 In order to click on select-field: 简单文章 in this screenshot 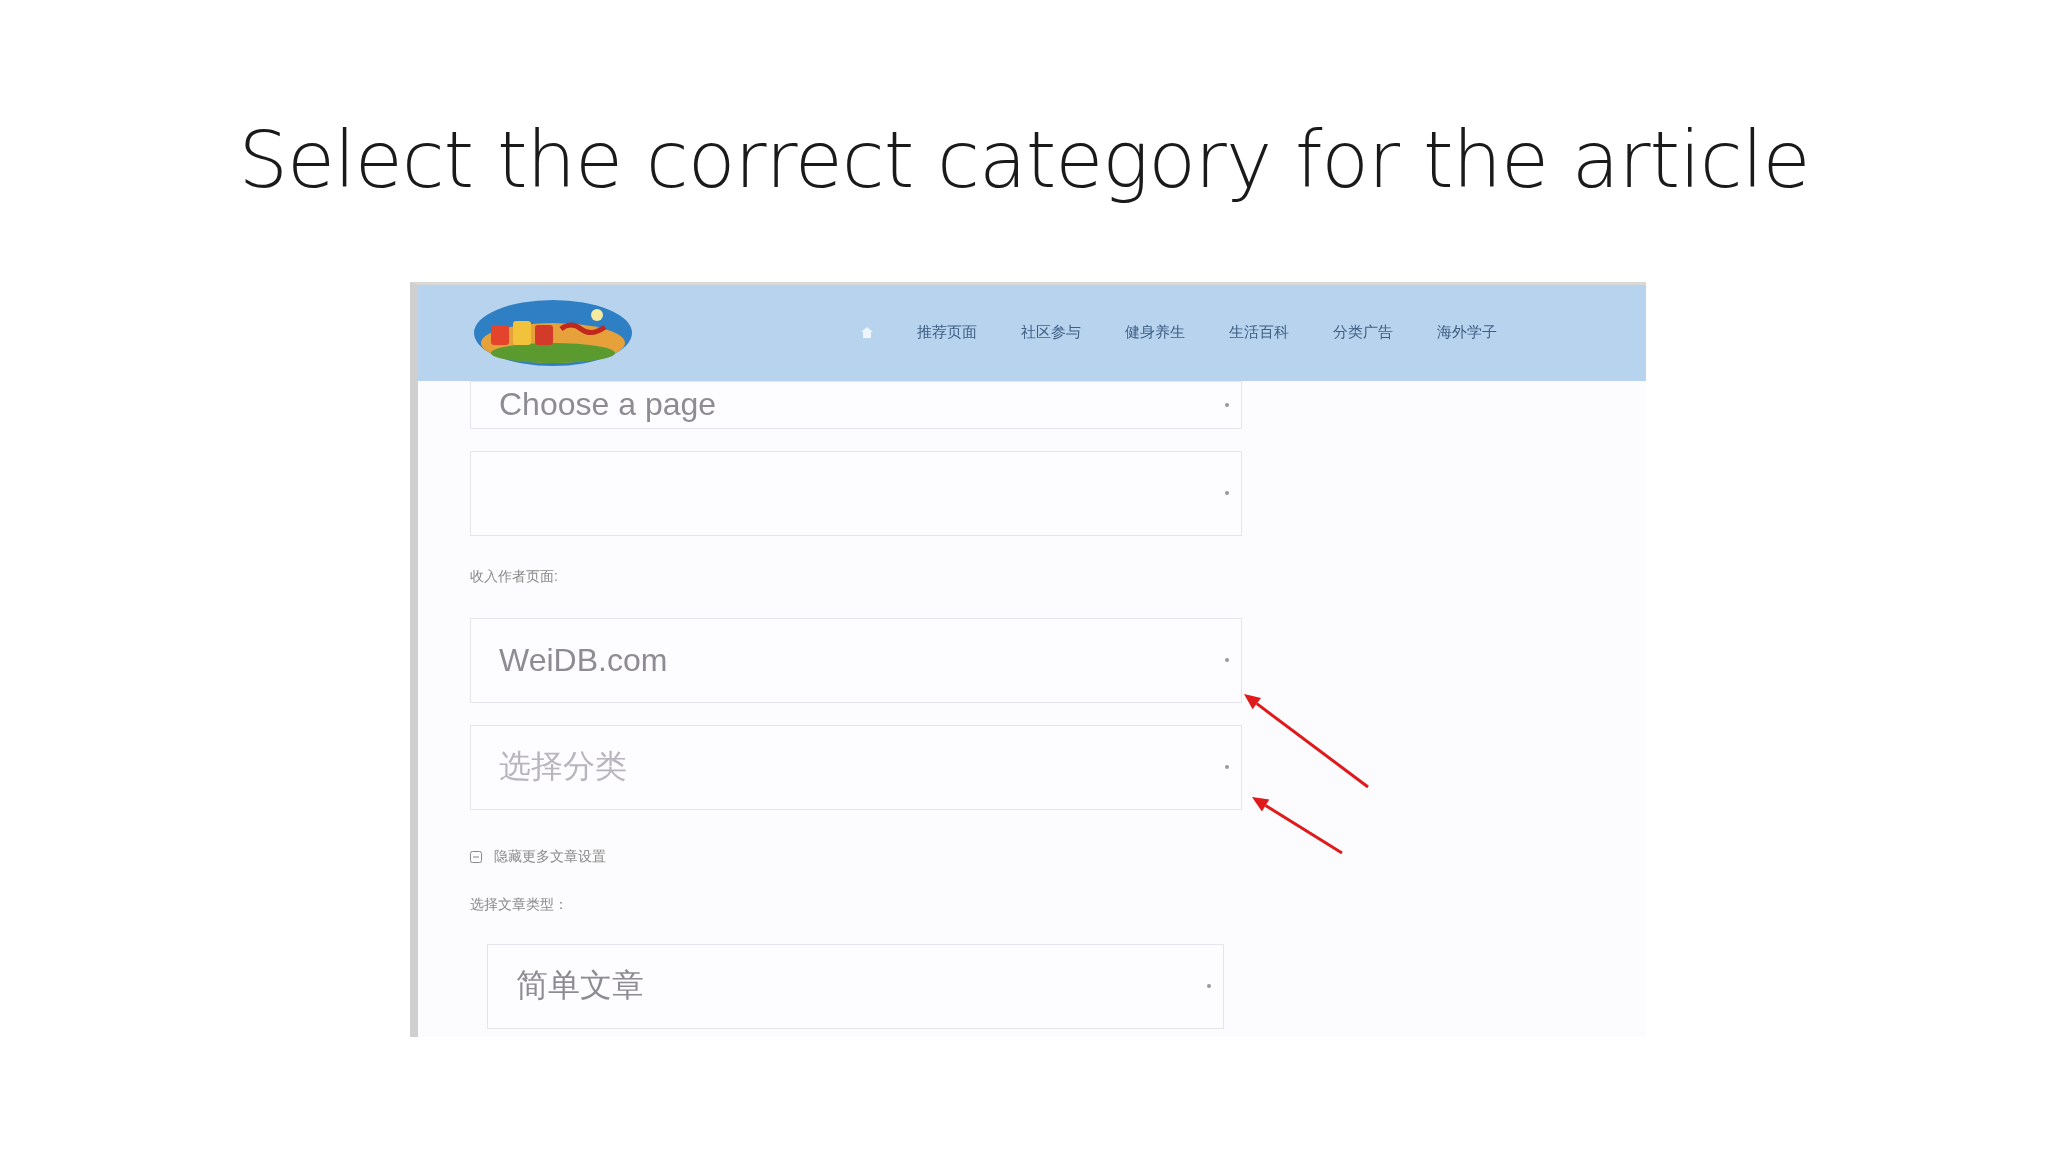, I will do `click(855, 986)`.